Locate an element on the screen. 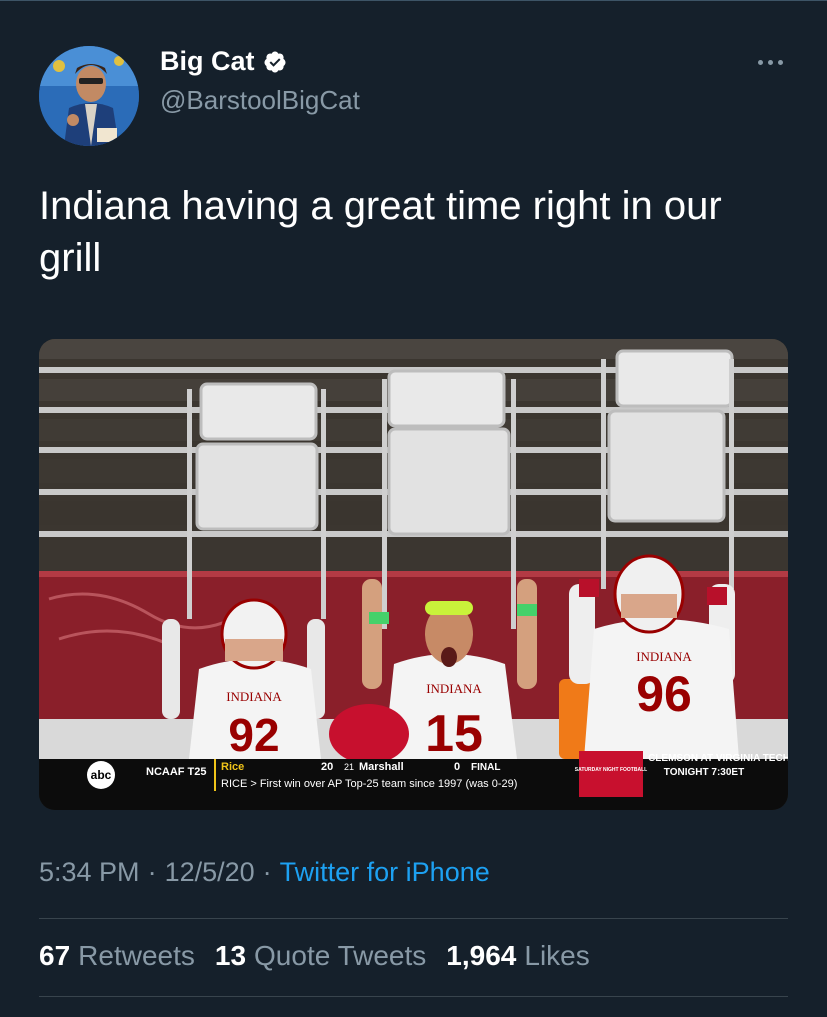  avatar-photo is located at coordinates (89, 96).